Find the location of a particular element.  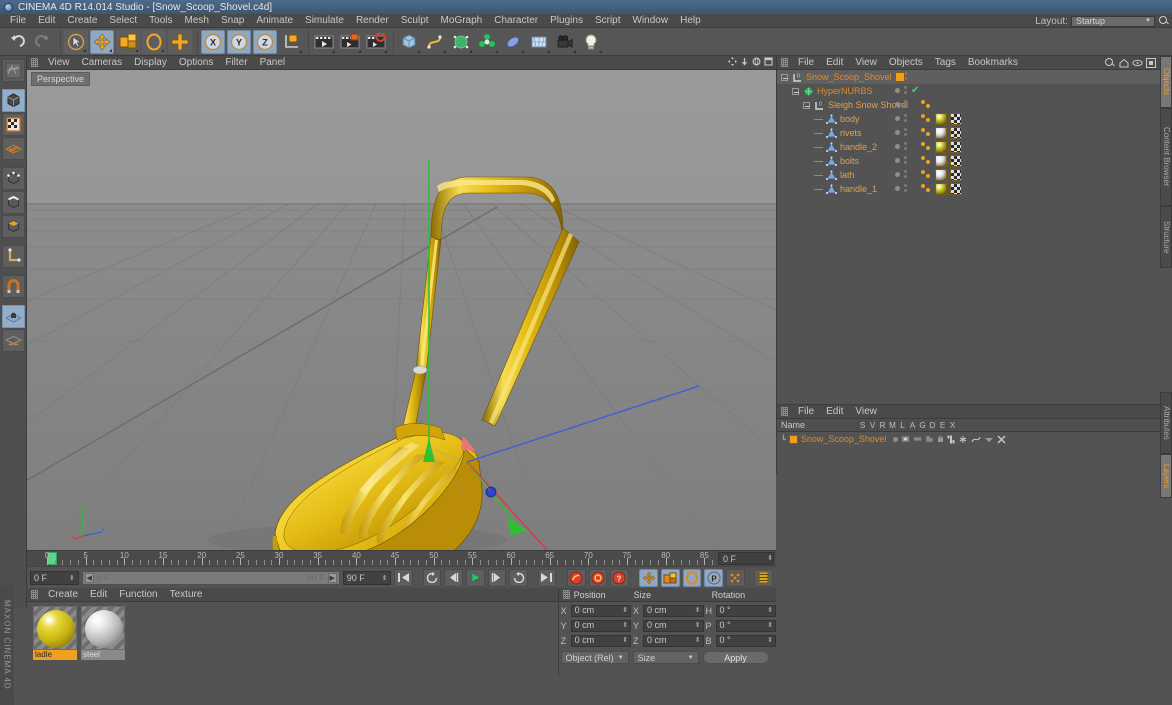

position-x-field: 0 cm ⬍ is located at coordinates (601, 610).